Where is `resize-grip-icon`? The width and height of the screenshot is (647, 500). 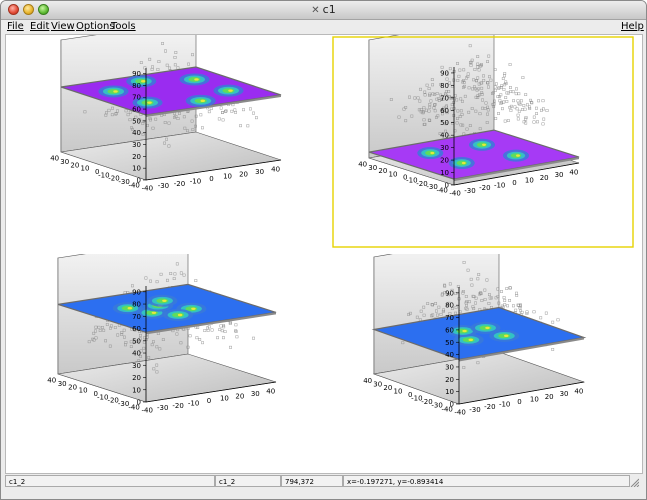
resize-grip-icon is located at coordinates (634, 482).